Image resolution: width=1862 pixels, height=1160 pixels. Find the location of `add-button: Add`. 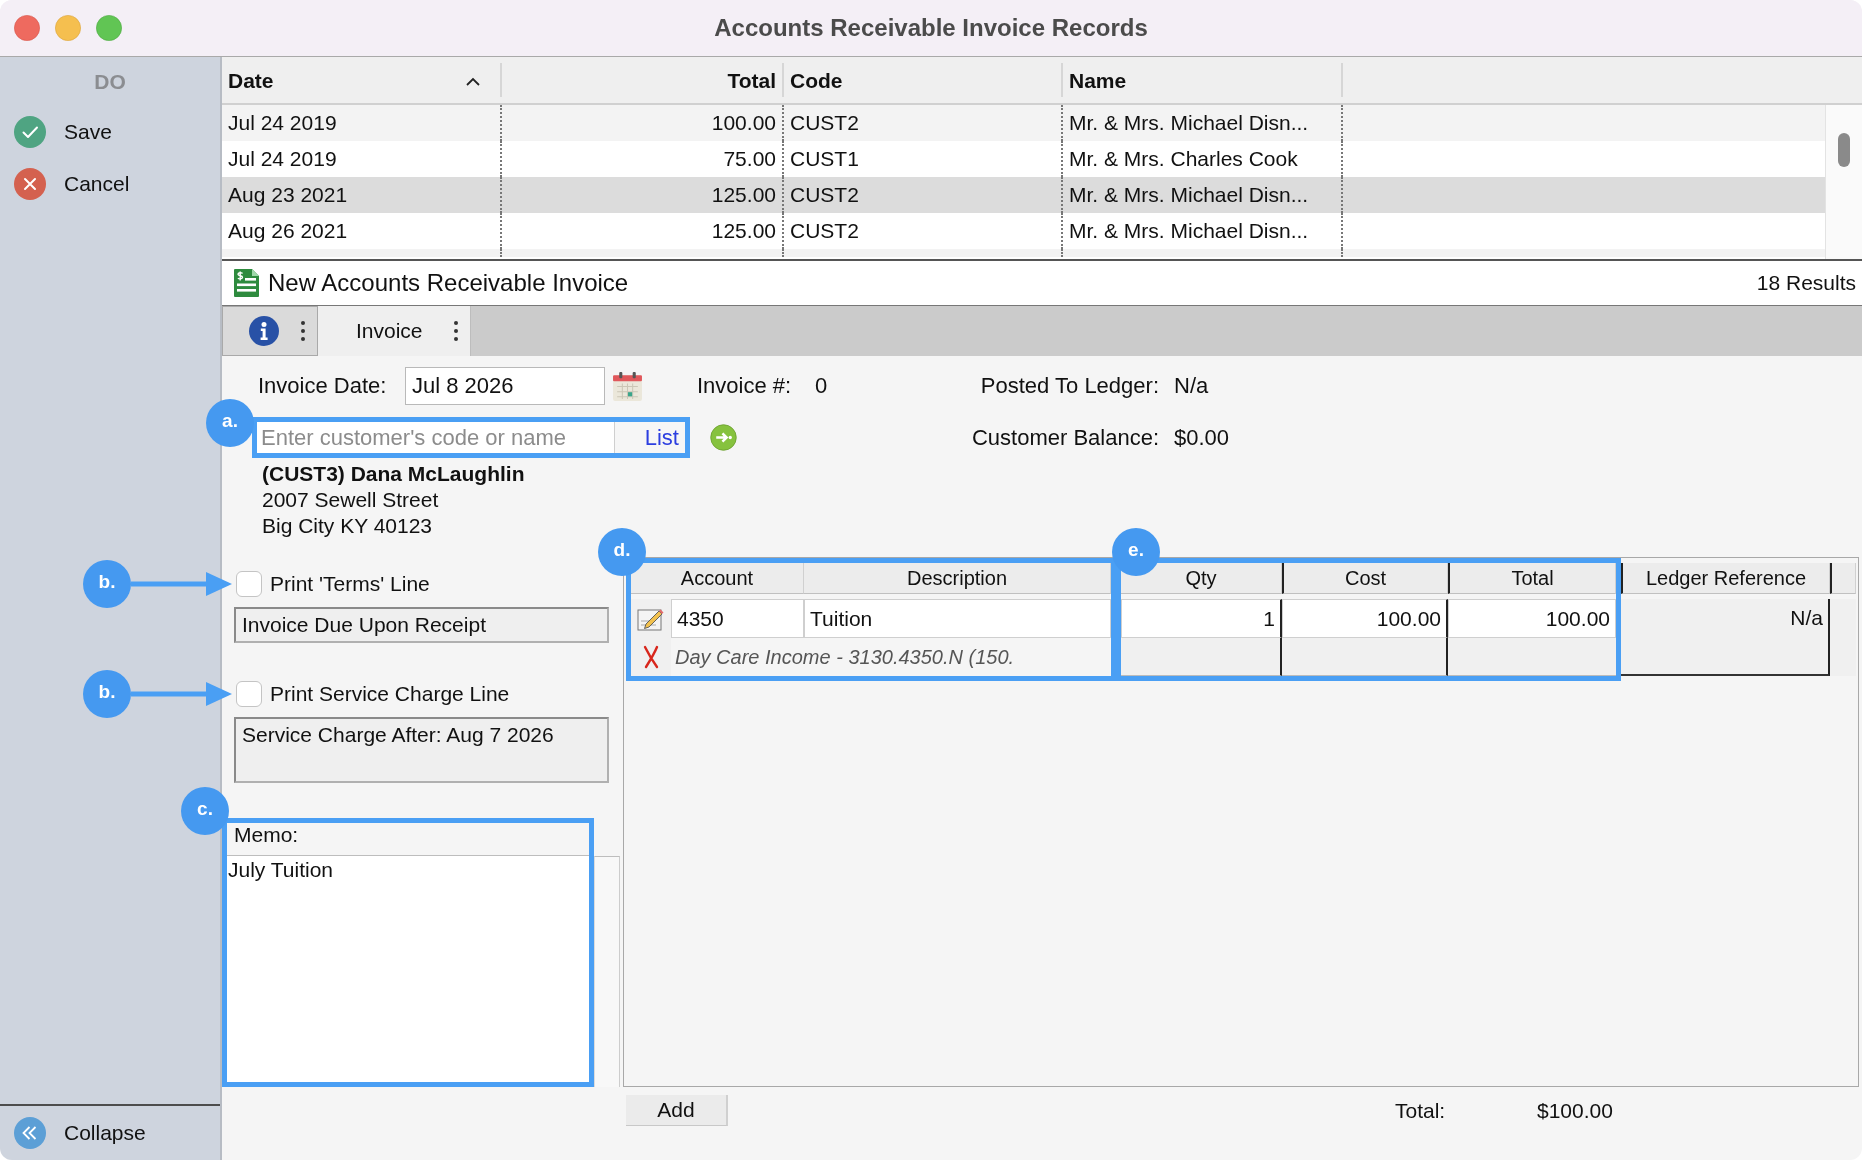

add-button: Add is located at coordinates (677, 1110).